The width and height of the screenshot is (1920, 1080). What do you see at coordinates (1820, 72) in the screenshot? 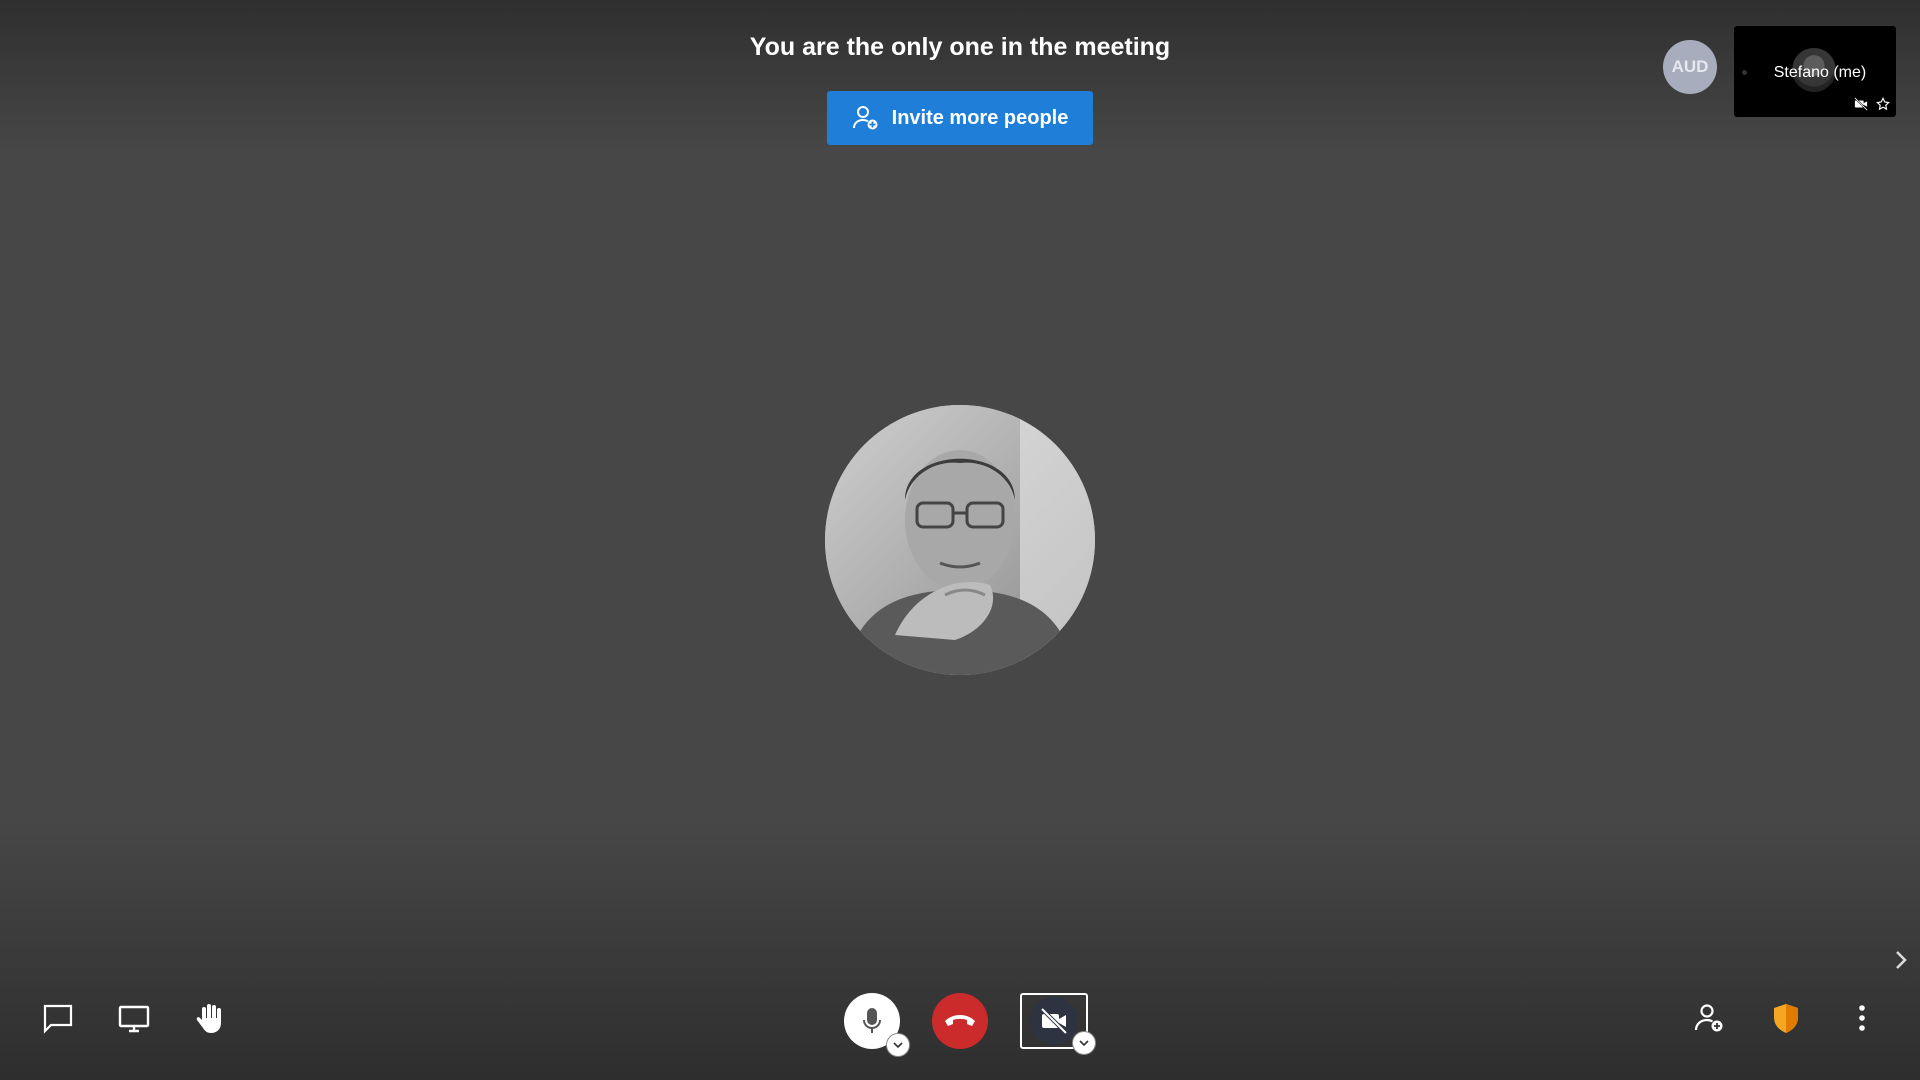
I see `self-display-name: Stefano (me)` at bounding box center [1820, 72].